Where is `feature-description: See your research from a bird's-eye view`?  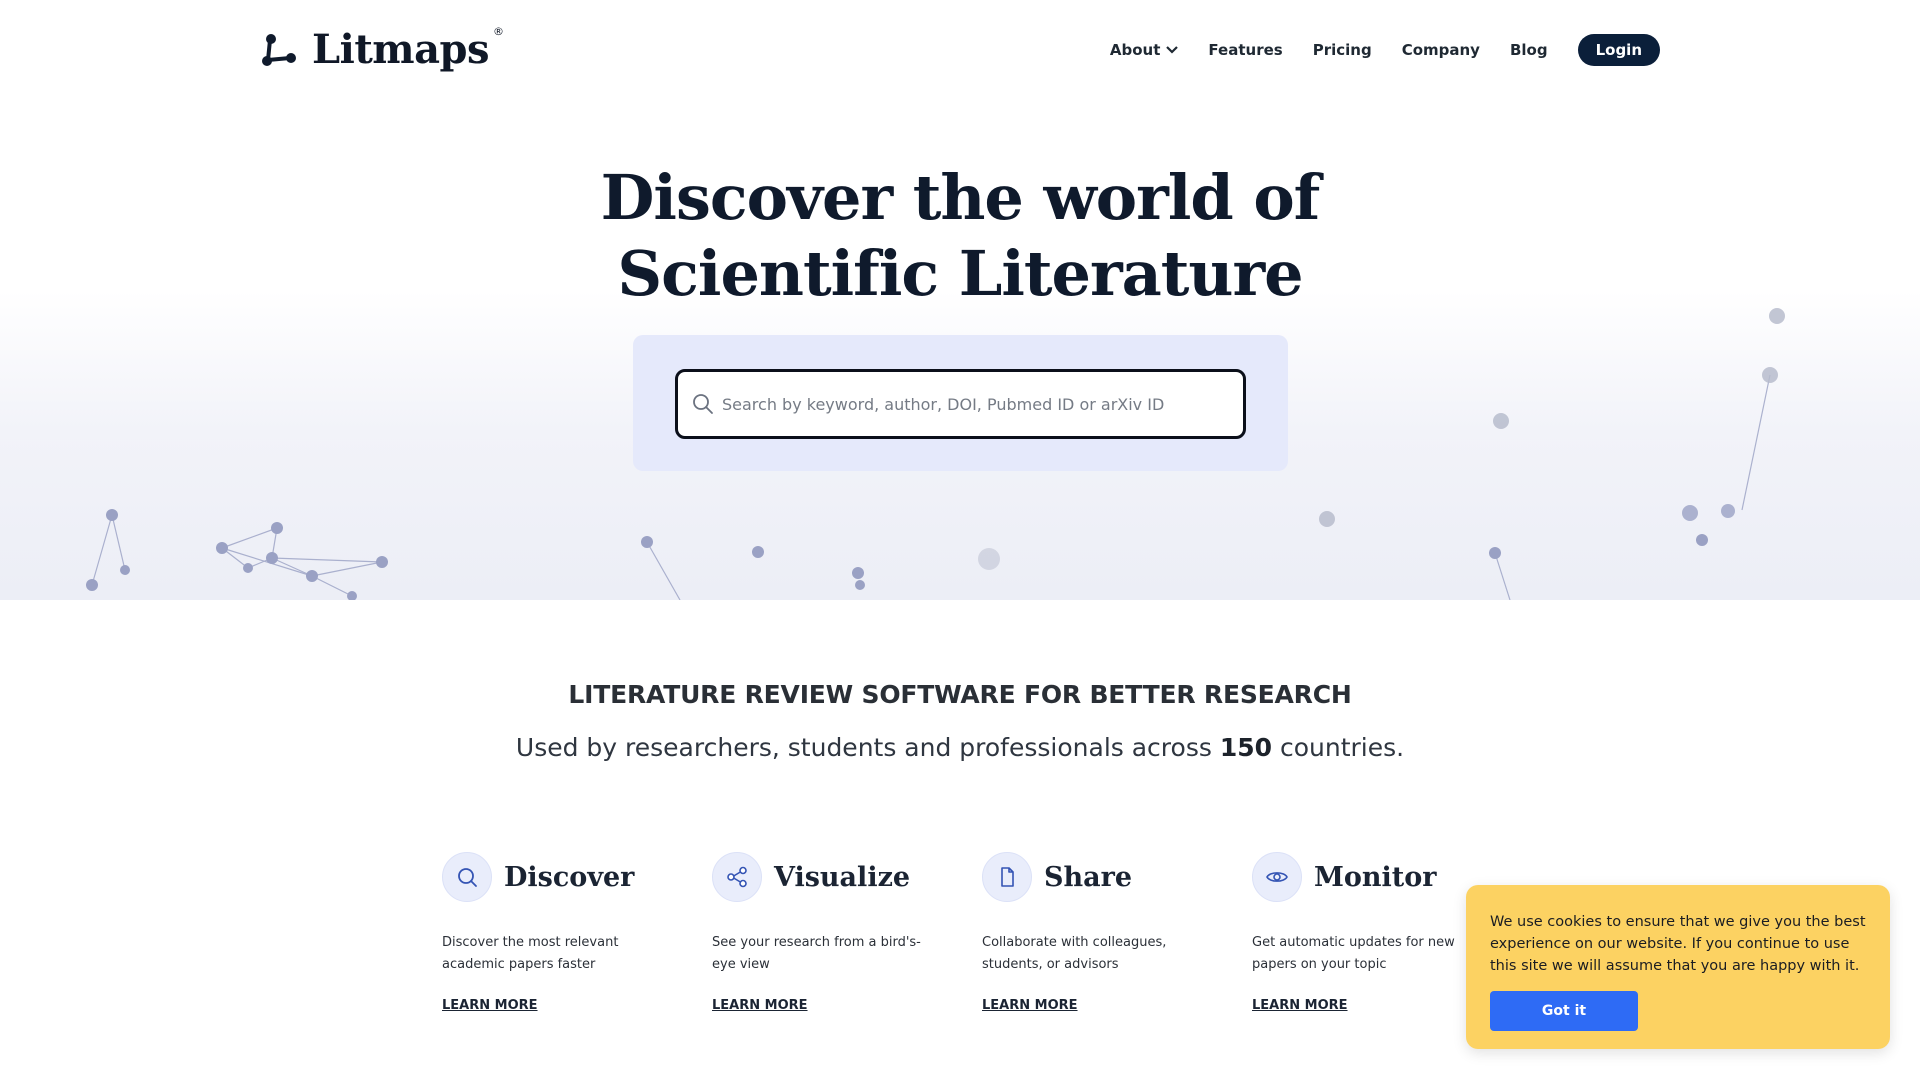
feature-description: See your research from a bird's-eye view is located at coordinates (816, 953).